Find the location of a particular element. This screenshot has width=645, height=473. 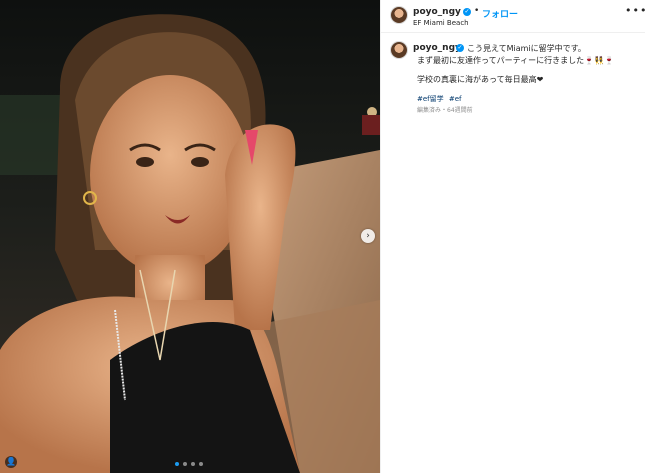

hashtag-link: #ef is located at coordinates (455, 99).